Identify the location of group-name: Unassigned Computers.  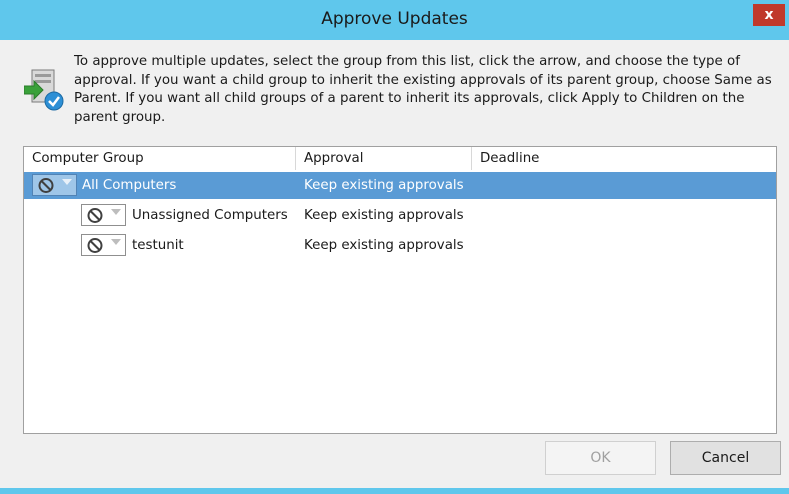
(210, 215).